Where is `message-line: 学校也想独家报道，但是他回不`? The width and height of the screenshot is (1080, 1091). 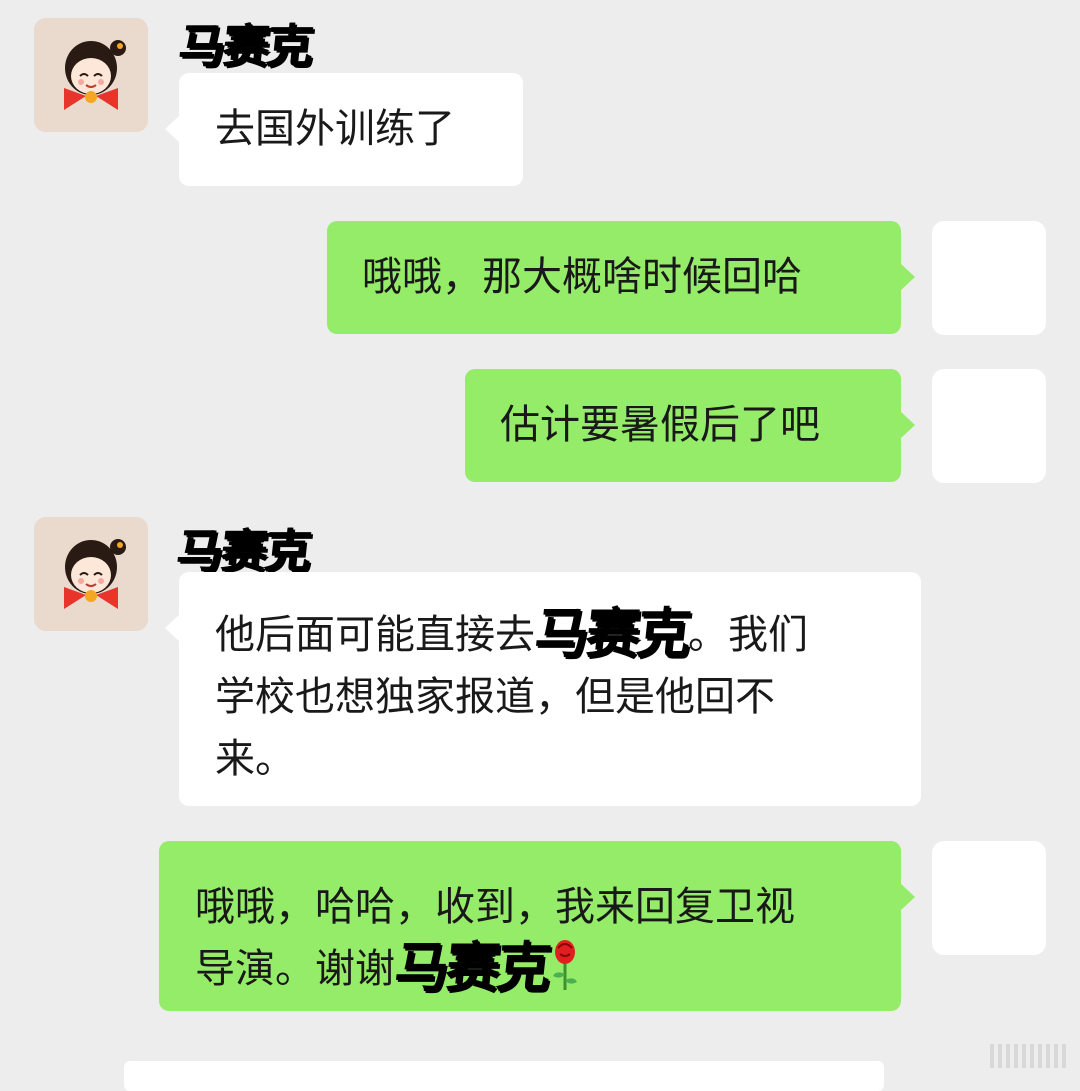
message-line: 学校也想独家报道，但是他回不 is located at coordinates (495, 697).